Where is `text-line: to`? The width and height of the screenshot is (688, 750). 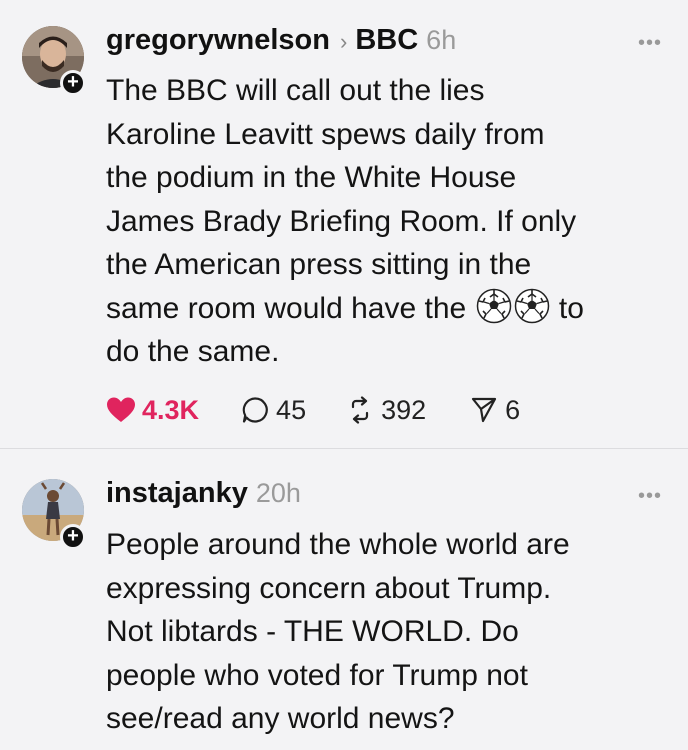
text-line: to is located at coordinates (571, 308).